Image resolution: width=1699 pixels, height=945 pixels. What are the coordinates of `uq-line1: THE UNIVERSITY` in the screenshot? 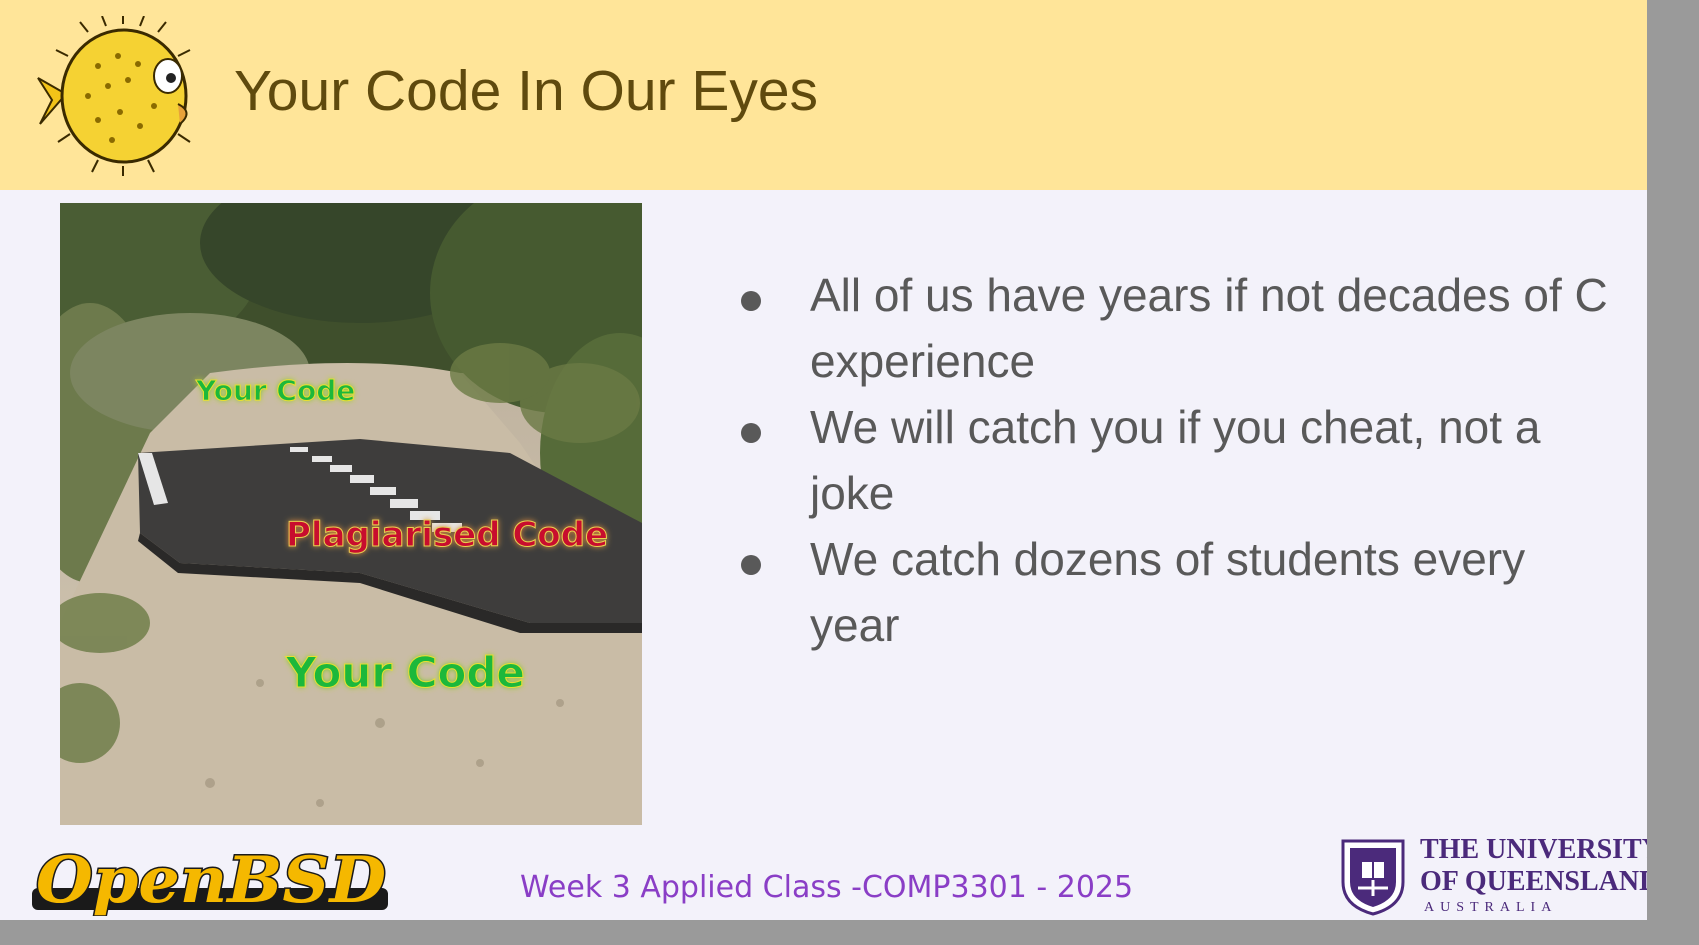 It's located at (1533, 849).